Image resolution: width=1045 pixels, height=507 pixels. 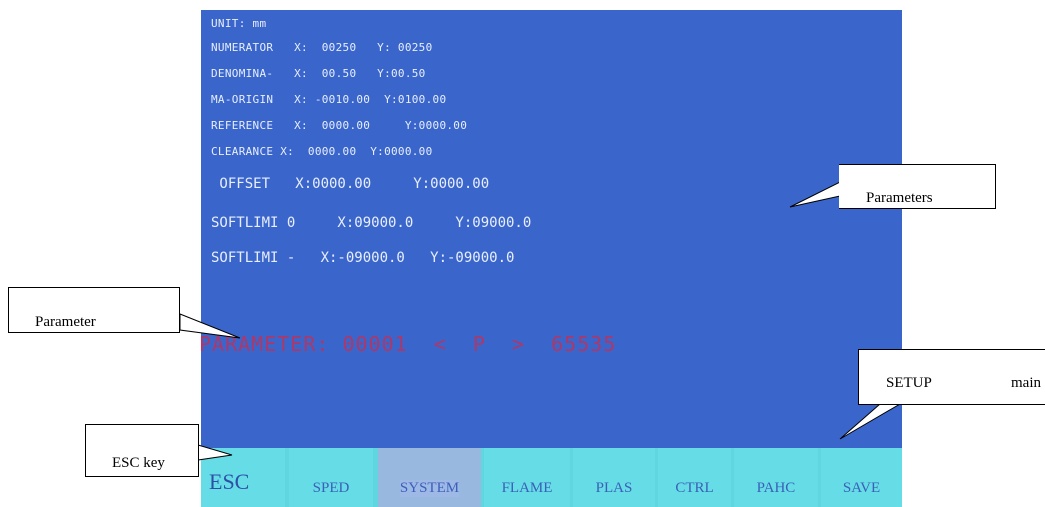 What do you see at coordinates (94, 310) in the screenshot?
I see `parameter-callout: Parameter` at bounding box center [94, 310].